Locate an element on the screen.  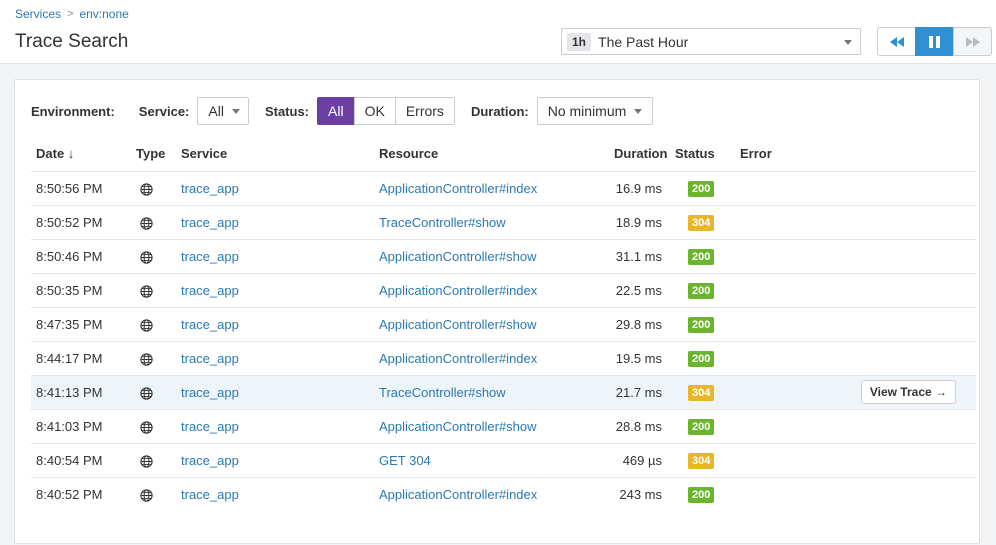
status-ok-button: OK is located at coordinates (374, 111).